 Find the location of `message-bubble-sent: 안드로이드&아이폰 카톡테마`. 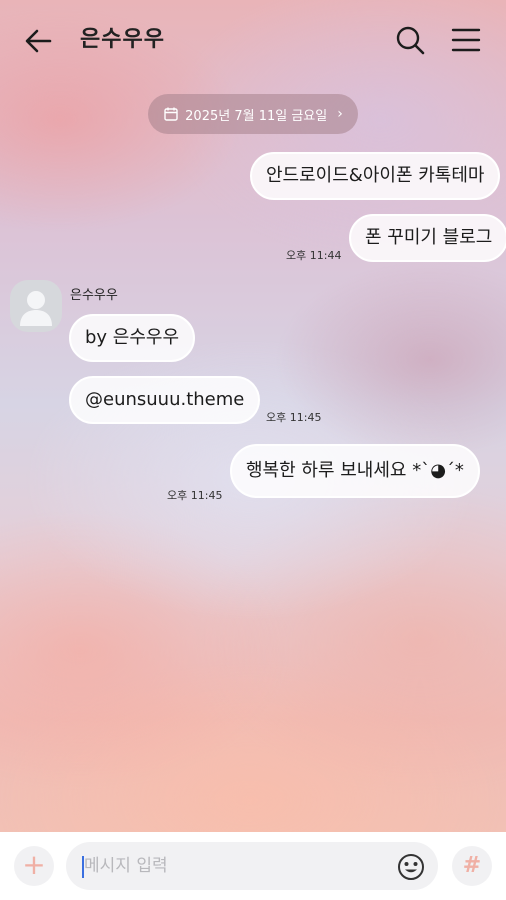

message-bubble-sent: 안드로이드&아이폰 카톡테마 is located at coordinates (375, 176).